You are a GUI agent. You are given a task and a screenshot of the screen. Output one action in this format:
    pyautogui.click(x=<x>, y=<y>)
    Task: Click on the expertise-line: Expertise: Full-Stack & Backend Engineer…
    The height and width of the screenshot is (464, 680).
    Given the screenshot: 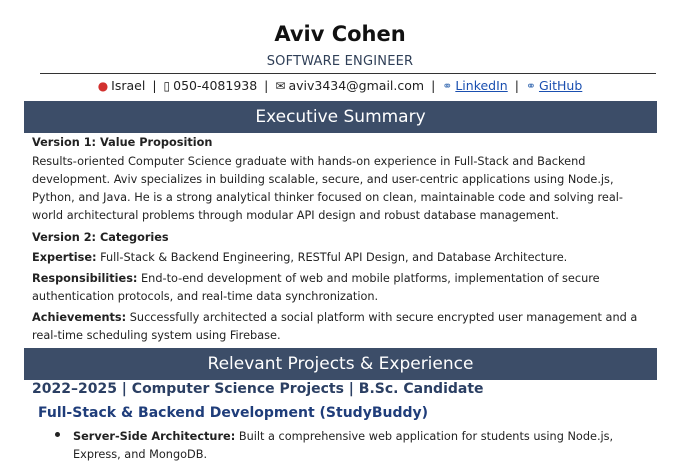 What is the action you would take?
    pyautogui.click(x=343, y=258)
    